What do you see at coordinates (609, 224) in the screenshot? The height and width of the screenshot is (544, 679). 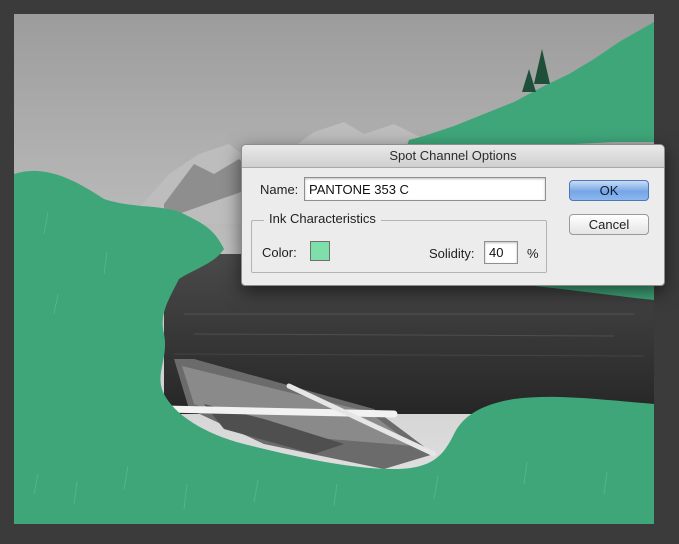 I see `cancel-button: Cancel` at bounding box center [609, 224].